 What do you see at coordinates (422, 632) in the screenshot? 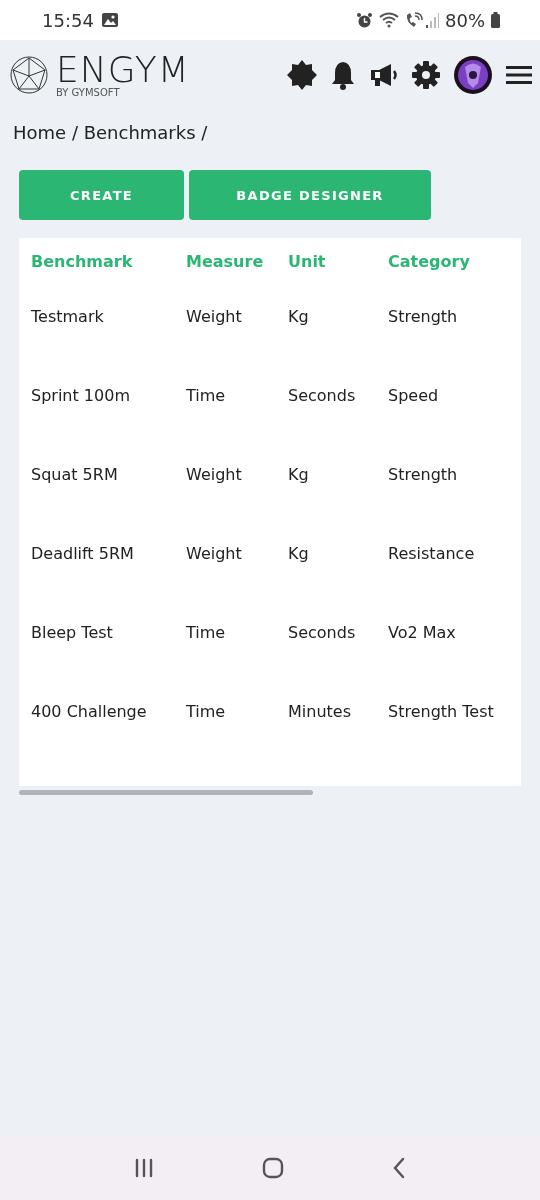
I see `table-cell-text: Vo2 Max` at bounding box center [422, 632].